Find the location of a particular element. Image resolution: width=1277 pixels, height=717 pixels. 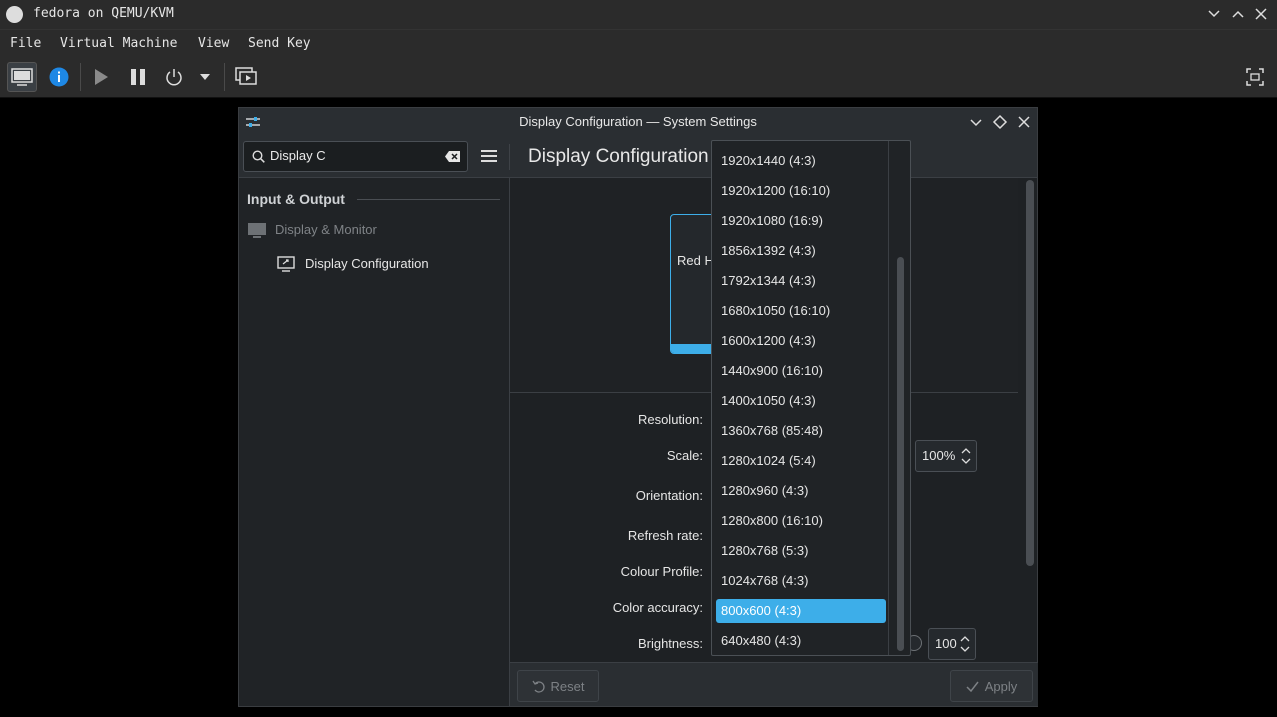

resolution-option: 1280x768 (5:3) is located at coordinates (801, 551).